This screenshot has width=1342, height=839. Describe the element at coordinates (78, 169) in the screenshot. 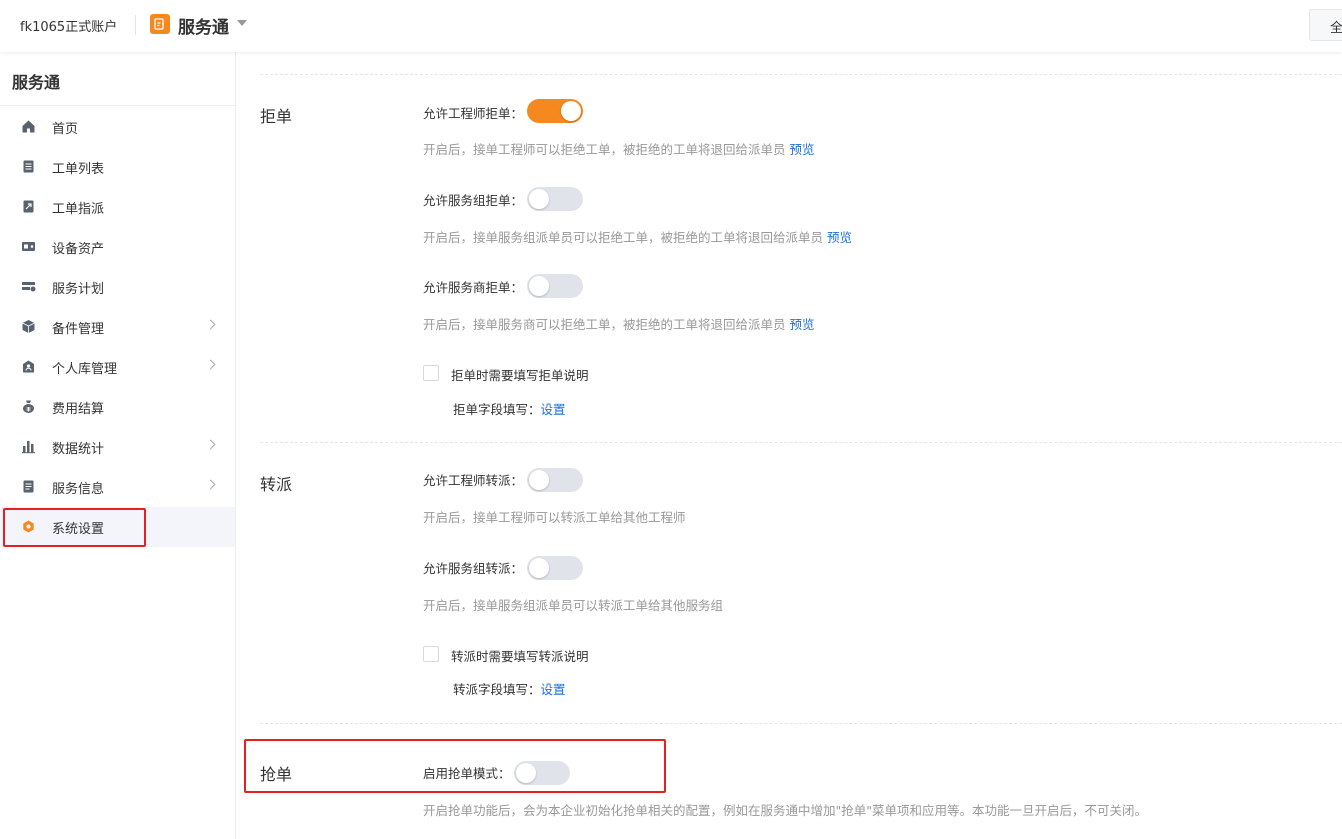

I see `sidebar-item-label: 工单列表` at that location.